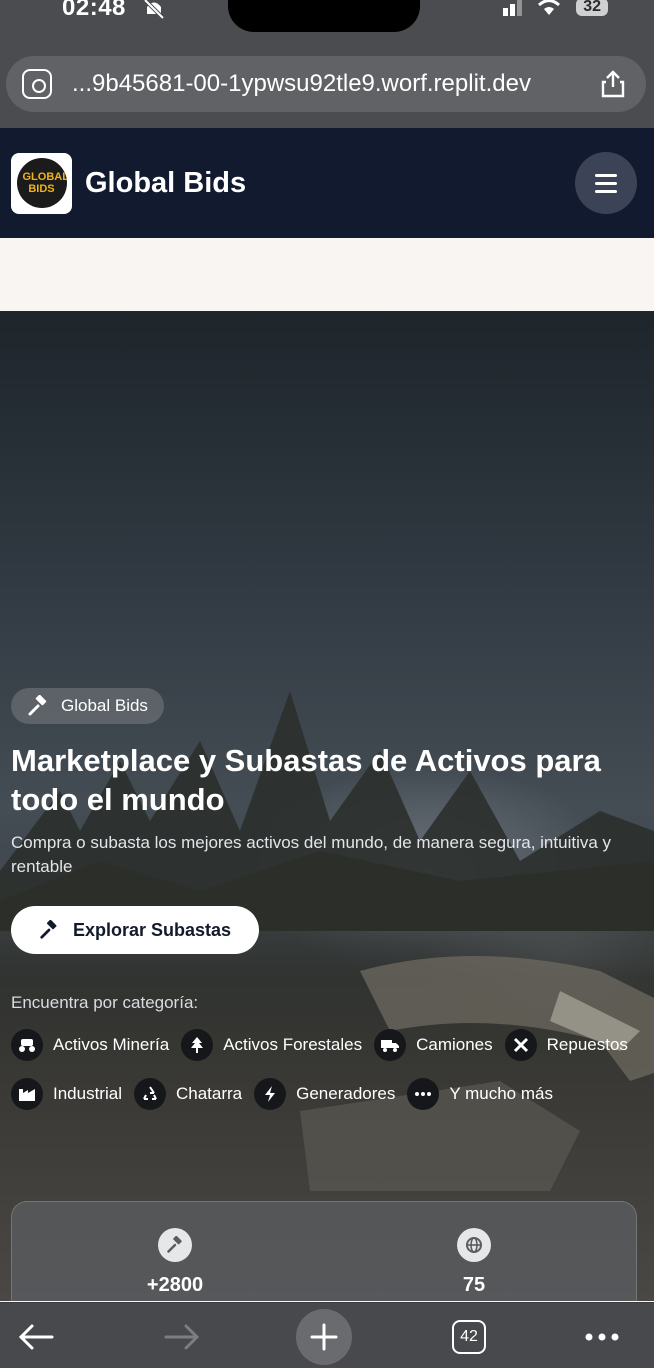  What do you see at coordinates (27, 1045) in the screenshot?
I see `mining-vehicle-icon` at bounding box center [27, 1045].